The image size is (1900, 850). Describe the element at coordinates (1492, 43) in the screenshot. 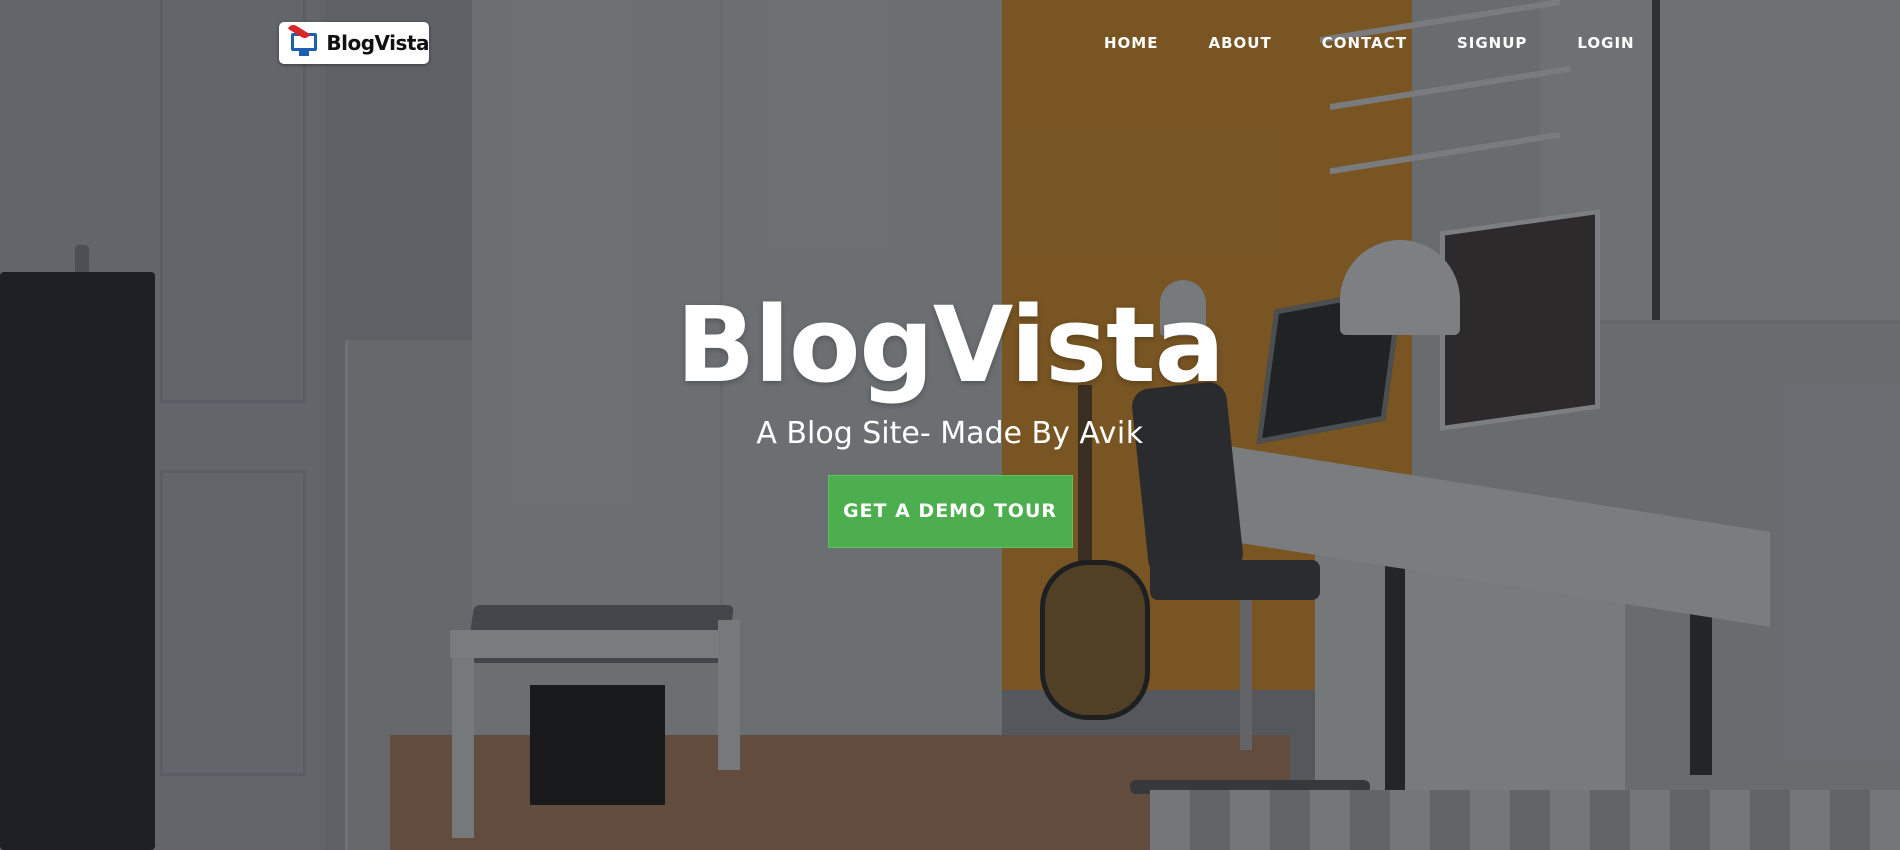

I see `nav-signup-link: SIGNUP` at that location.